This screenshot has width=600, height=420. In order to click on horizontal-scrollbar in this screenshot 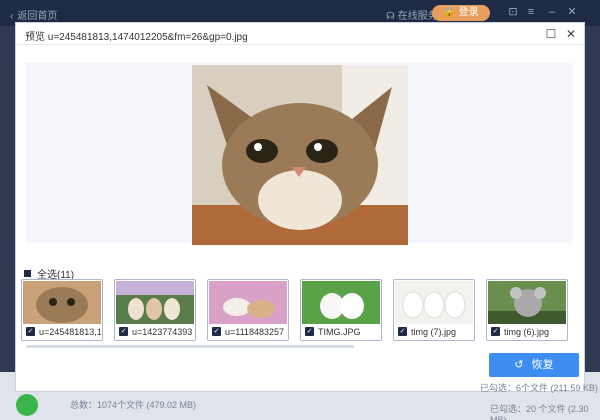, I will do `click(190, 346)`.